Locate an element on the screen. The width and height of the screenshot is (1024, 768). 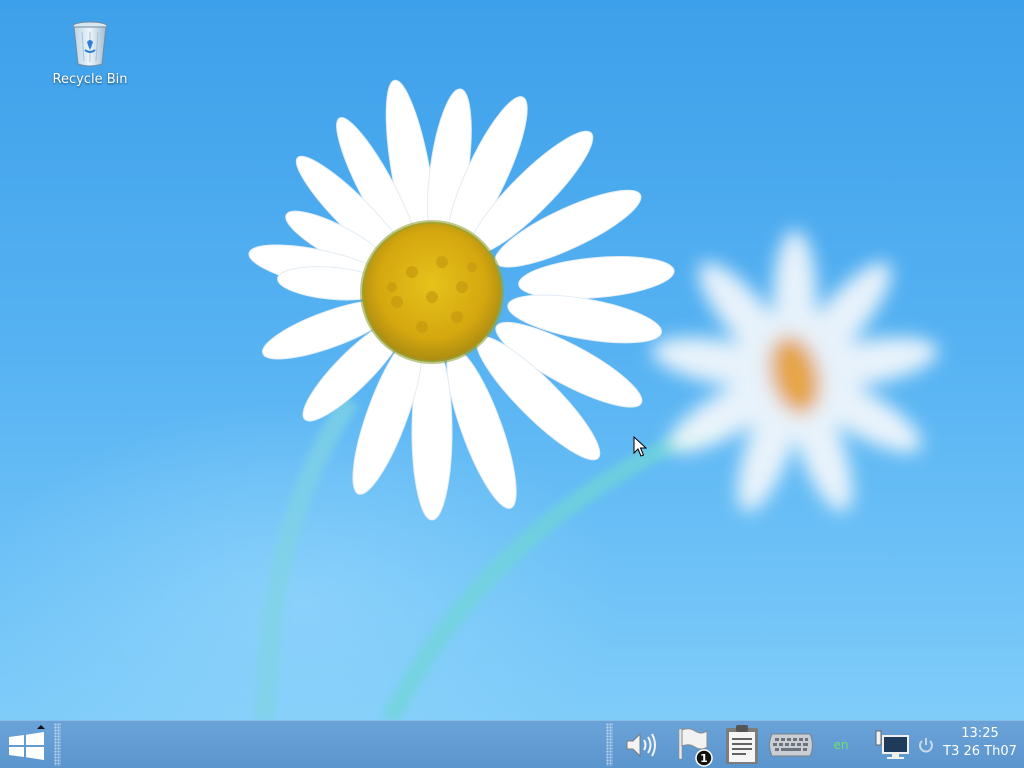
language-label: en is located at coordinates (841, 745).